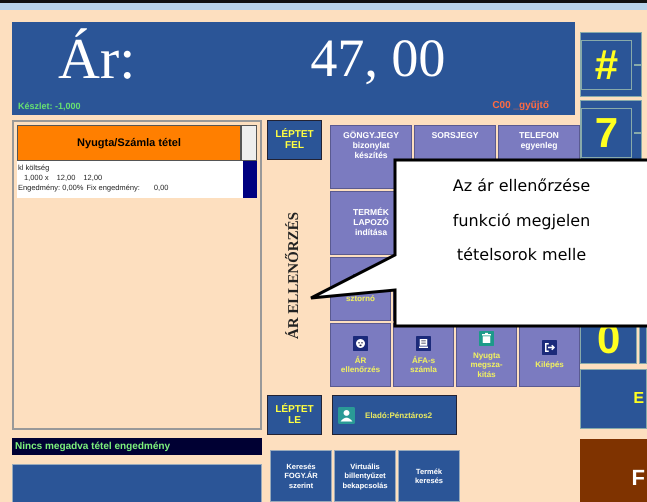 Image resolution: width=647 pixels, height=502 pixels. Describe the element at coordinates (486, 338) in the screenshot. I see `trash-icon` at that location.